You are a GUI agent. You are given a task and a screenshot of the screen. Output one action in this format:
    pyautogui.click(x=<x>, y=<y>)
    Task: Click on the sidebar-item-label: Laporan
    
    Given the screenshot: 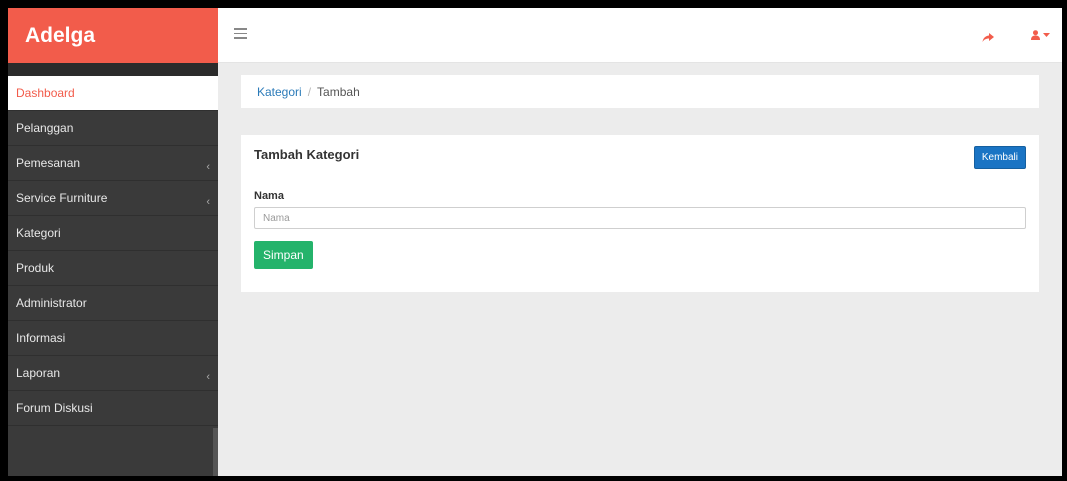 What is the action you would take?
    pyautogui.click(x=38, y=373)
    